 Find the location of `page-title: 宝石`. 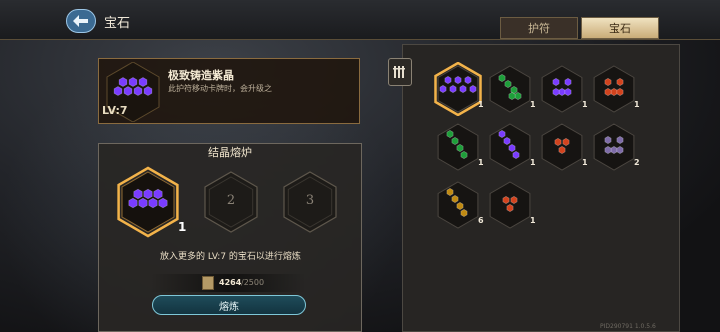

page-title: 宝石 is located at coordinates (117, 23).